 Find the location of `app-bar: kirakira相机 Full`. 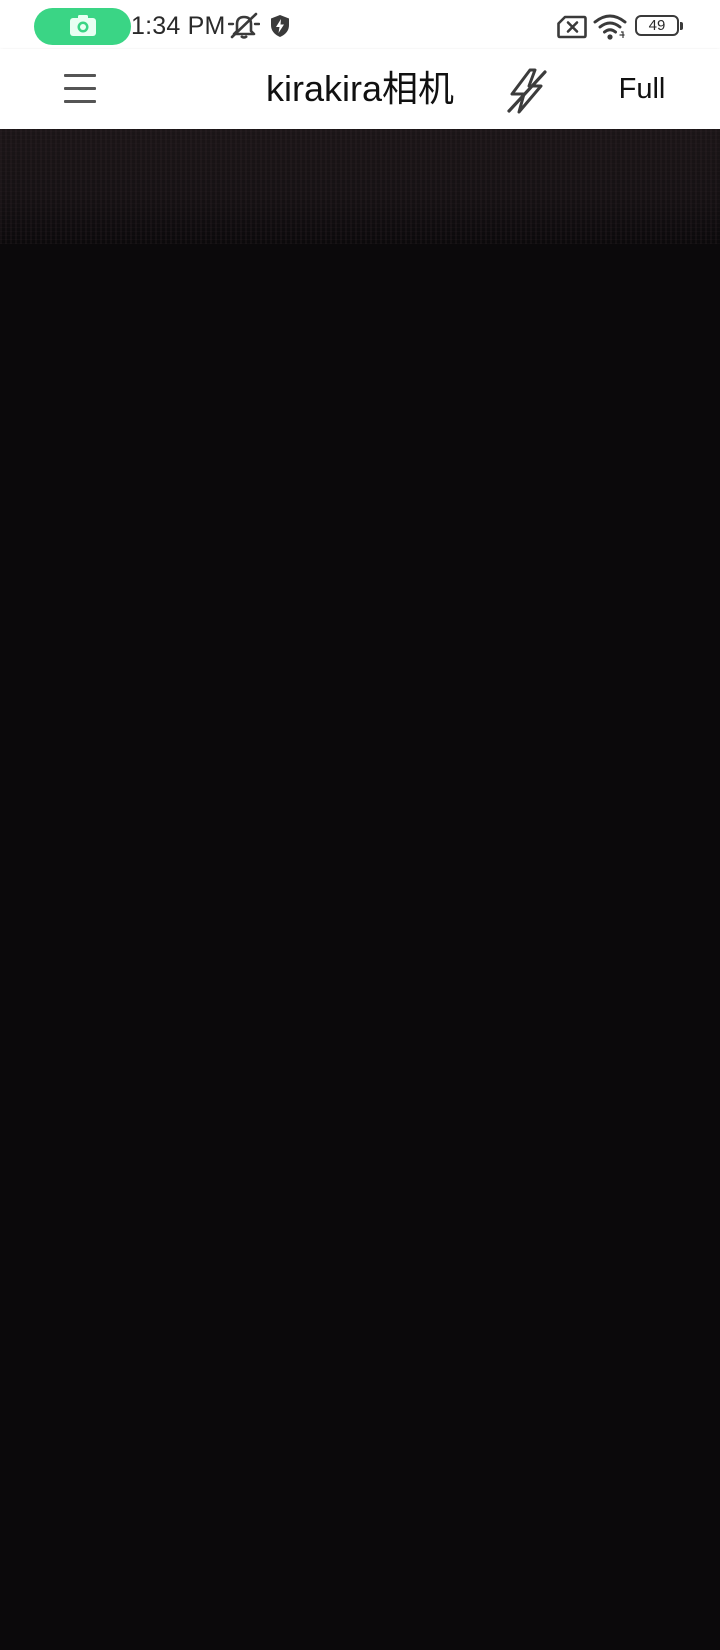

app-bar: kirakira相机 Full is located at coordinates (360, 89).